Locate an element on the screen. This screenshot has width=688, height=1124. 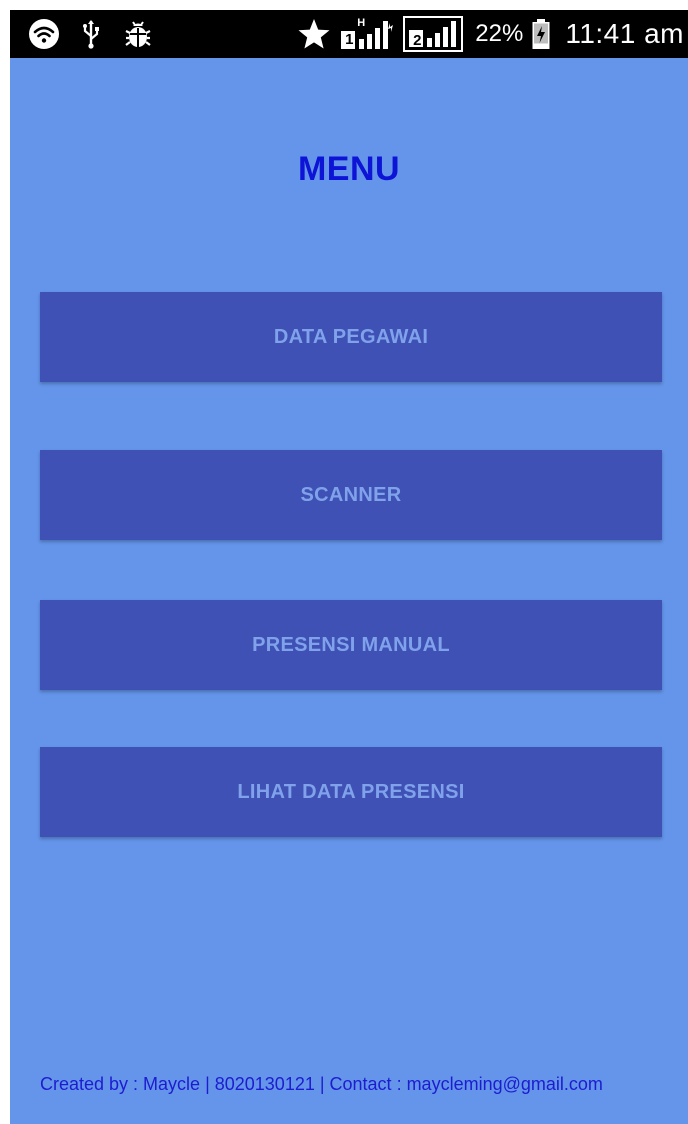
clock: 11:41 am is located at coordinates (624, 33).